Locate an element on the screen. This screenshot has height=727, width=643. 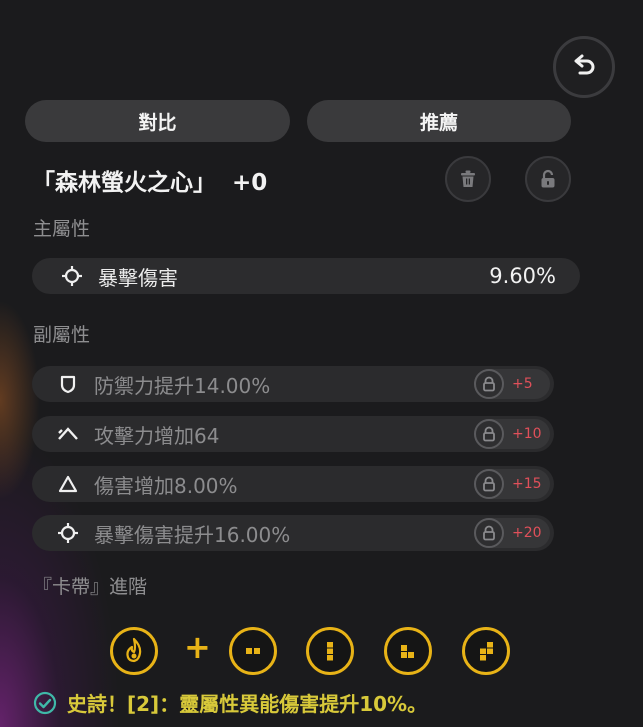
main-stat-value: 9.60% is located at coordinates (522, 276).